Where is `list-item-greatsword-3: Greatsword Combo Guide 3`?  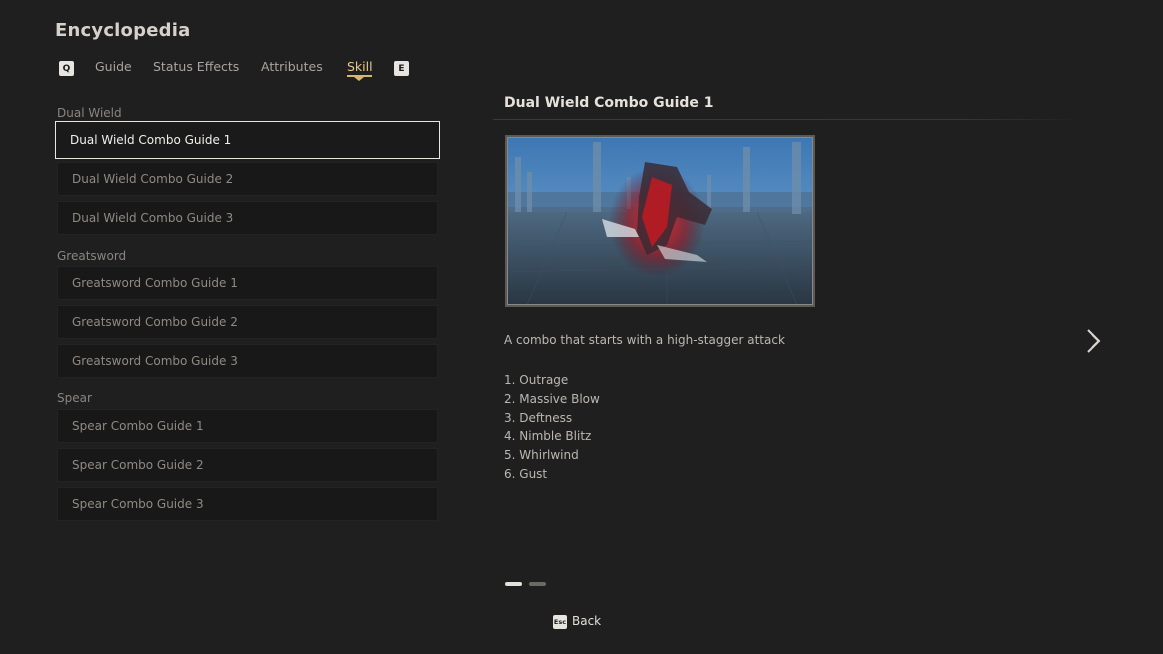 list-item-greatsword-3: Greatsword Combo Guide 3 is located at coordinates (247, 361).